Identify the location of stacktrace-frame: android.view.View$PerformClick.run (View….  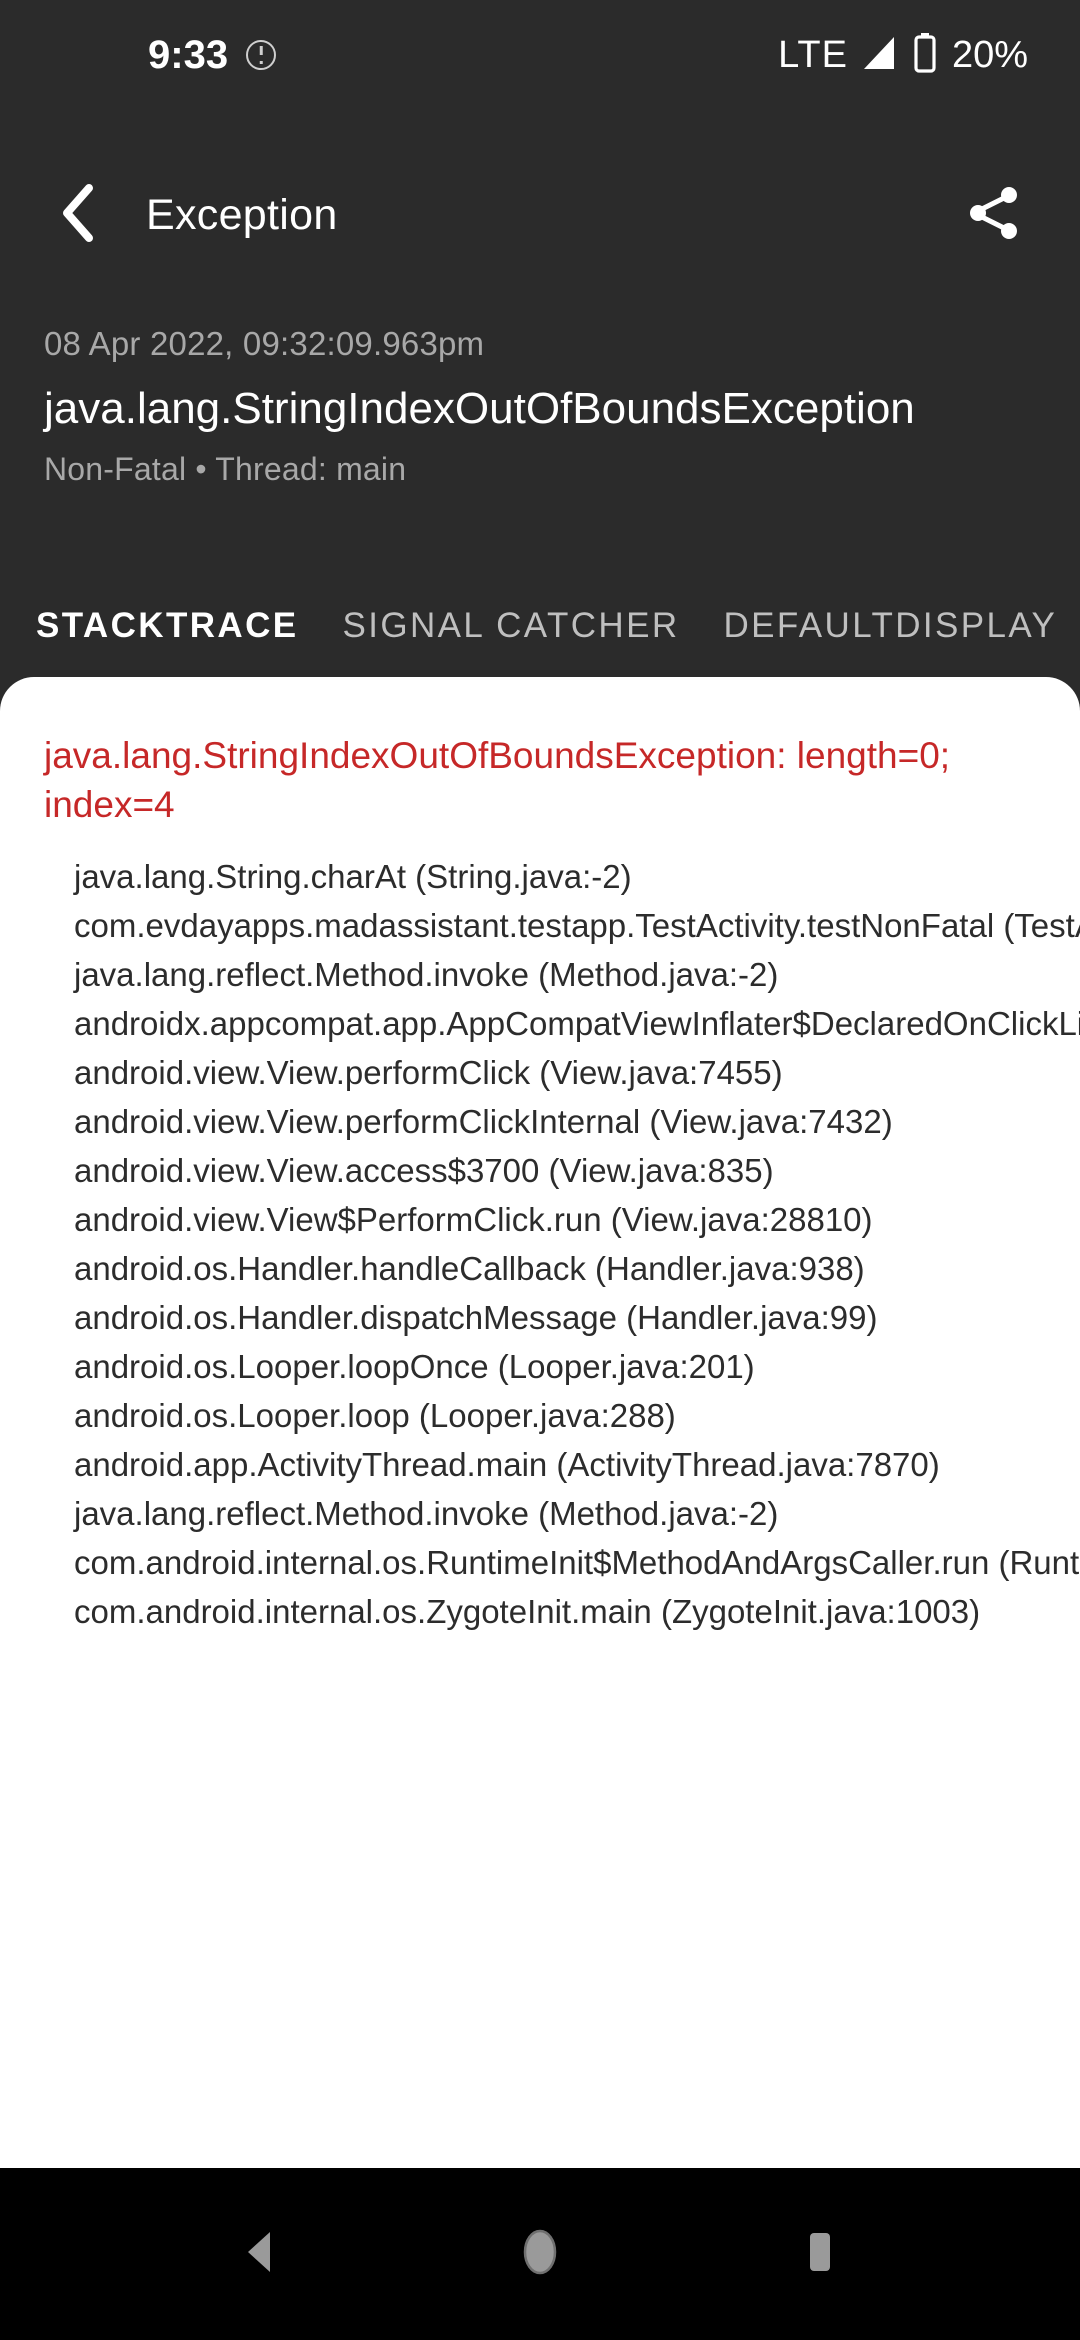
(473, 1219).